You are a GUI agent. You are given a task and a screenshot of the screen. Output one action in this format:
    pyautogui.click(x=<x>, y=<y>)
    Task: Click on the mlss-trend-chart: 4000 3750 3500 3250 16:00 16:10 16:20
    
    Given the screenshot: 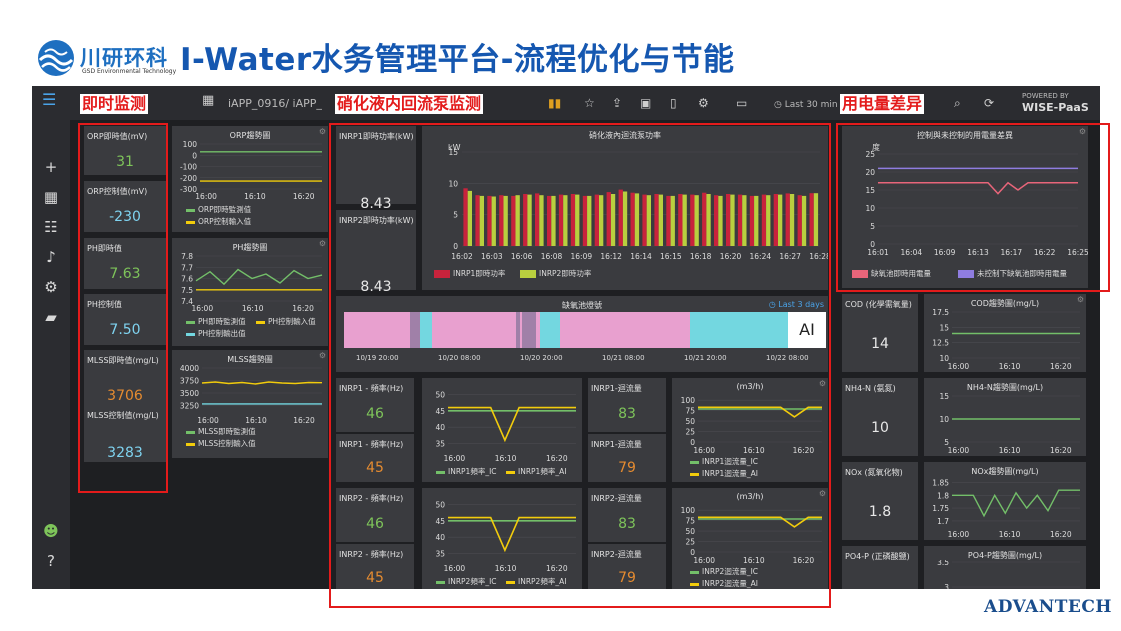 What is the action you would take?
    pyautogui.click(x=251, y=394)
    